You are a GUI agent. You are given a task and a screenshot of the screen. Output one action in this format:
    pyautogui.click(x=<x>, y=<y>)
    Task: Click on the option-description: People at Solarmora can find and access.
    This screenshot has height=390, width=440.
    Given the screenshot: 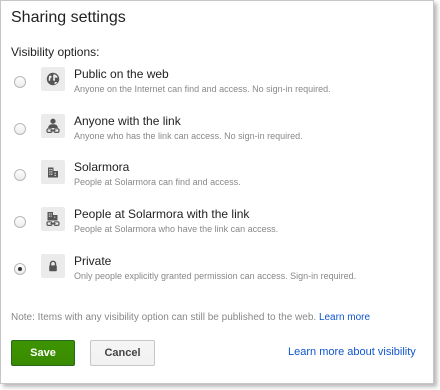 What is the action you would take?
    pyautogui.click(x=157, y=182)
    